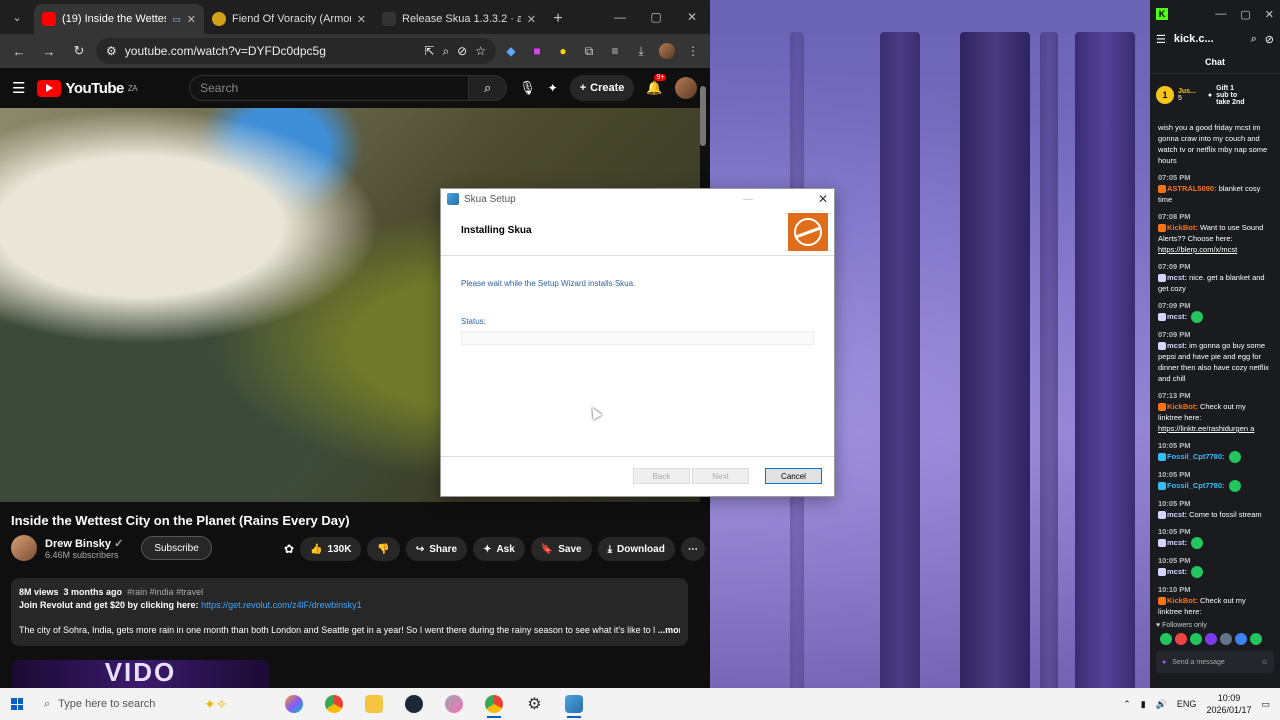 This screenshot has width=1280, height=720. Describe the element at coordinates (281, 605) in the screenshot. I see `promo-link: https://get.revolut.com/z4lF/drewbinsky1` at that location.